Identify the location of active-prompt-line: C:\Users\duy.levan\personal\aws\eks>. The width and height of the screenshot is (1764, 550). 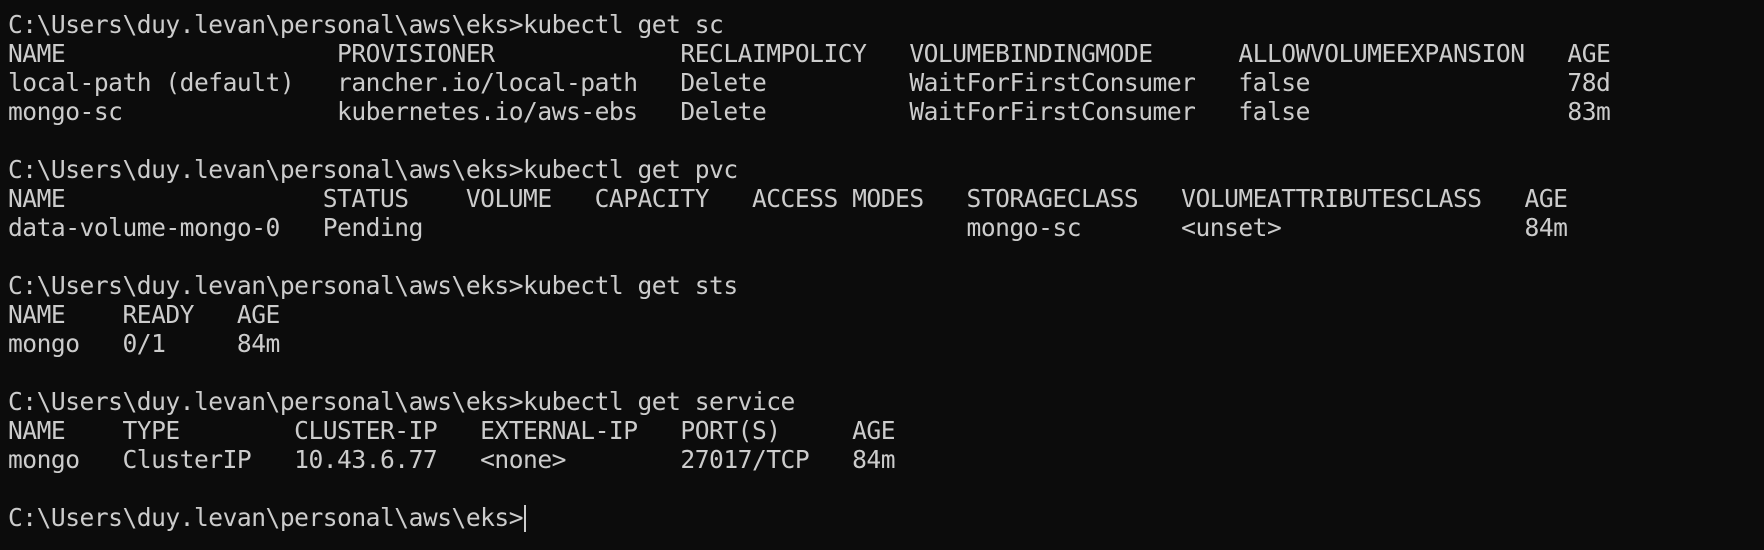
(882, 517).